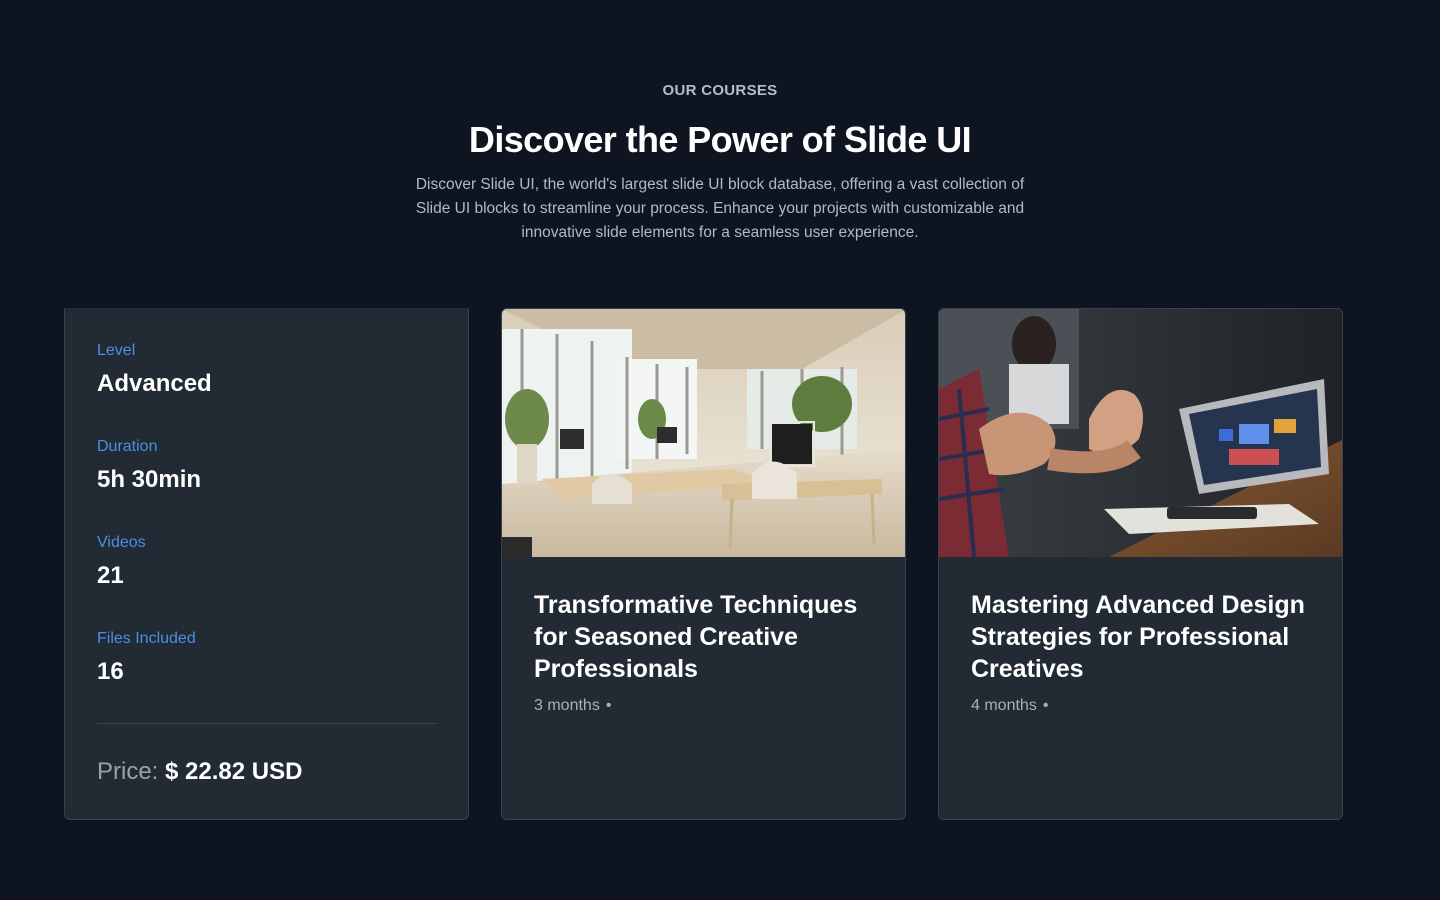 The height and width of the screenshot is (900, 1440). Describe the element at coordinates (267, 678) in the screenshot. I see `stat-files-included: Files Included 16` at that location.